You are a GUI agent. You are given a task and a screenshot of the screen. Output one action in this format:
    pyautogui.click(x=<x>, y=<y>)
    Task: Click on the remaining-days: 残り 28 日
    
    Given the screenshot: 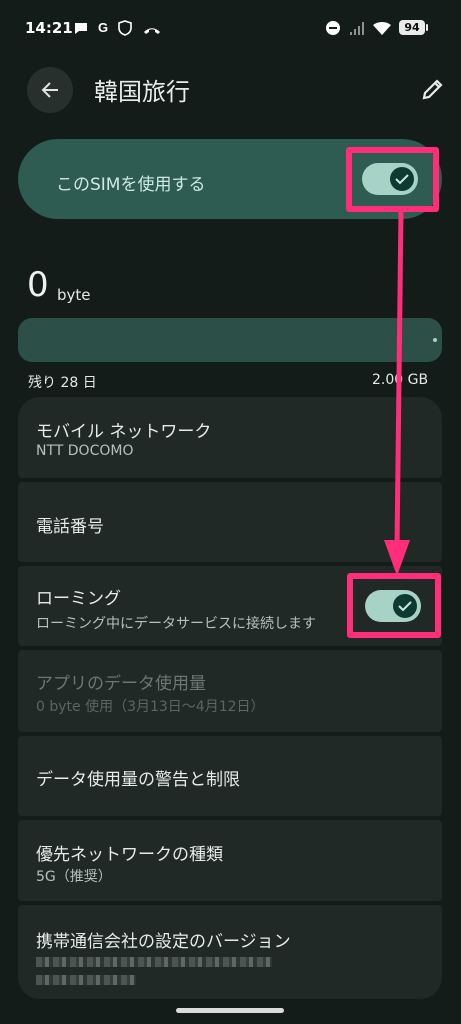 What is the action you would take?
    pyautogui.click(x=62, y=383)
    